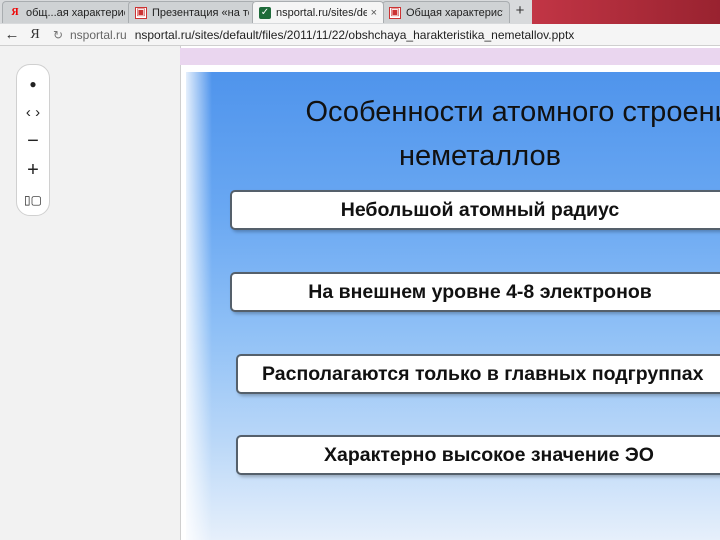 This screenshot has height=540, width=720. Describe the element at coordinates (473, 134) in the screenshot. I see `slide-title: Особенности атомного строения неметаллов` at that location.